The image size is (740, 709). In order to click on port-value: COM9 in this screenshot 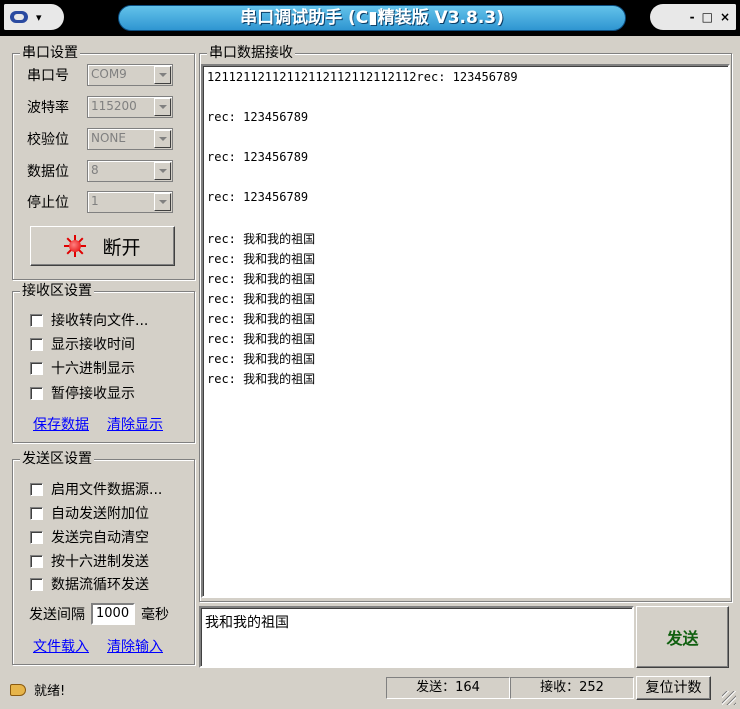, I will do `click(109, 74)`.